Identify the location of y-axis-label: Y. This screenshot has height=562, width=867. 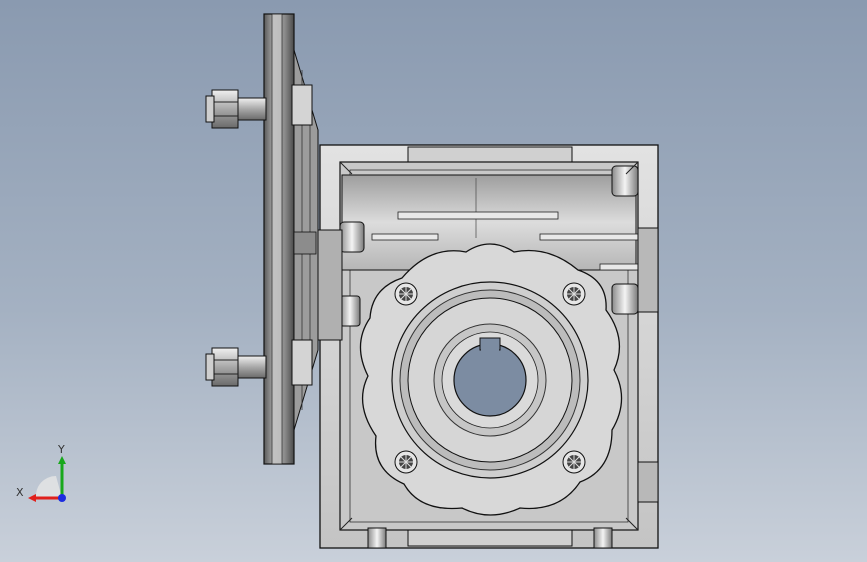
(61, 449).